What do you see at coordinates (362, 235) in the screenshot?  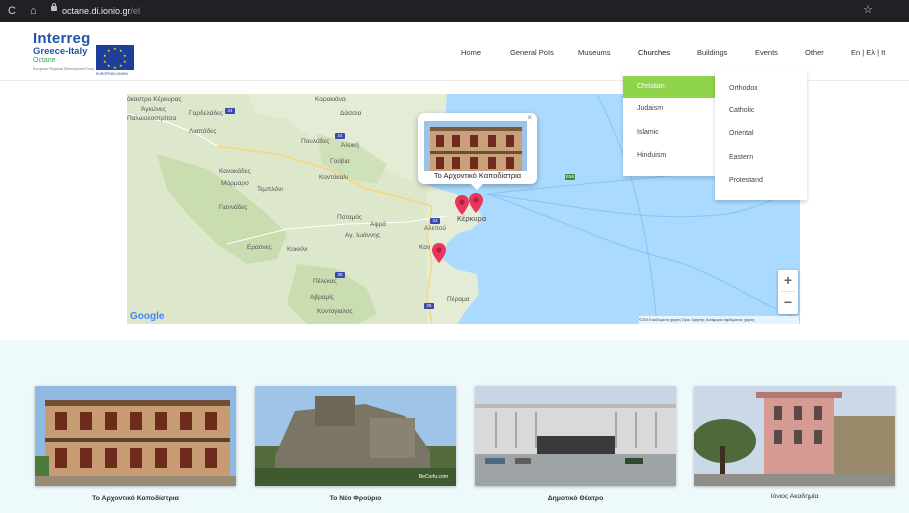 I see `map-label: Αγ. Ιωάννης` at bounding box center [362, 235].